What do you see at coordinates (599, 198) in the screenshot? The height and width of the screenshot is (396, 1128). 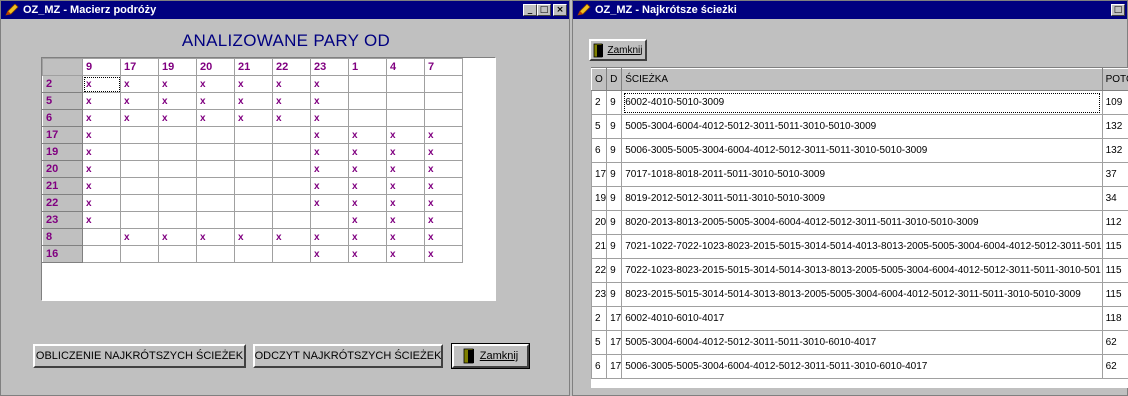 I see `origin-cell: 19` at bounding box center [599, 198].